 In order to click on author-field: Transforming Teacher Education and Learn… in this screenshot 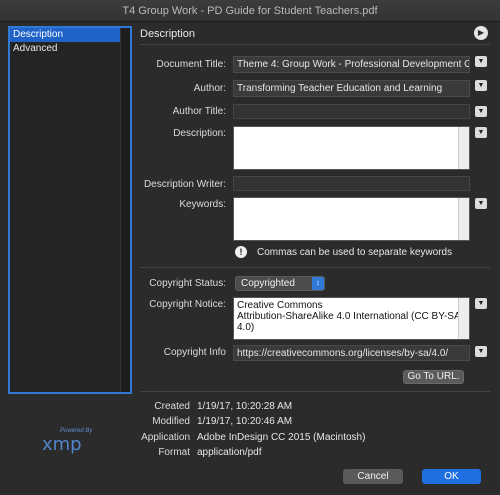, I will do `click(351, 88)`.